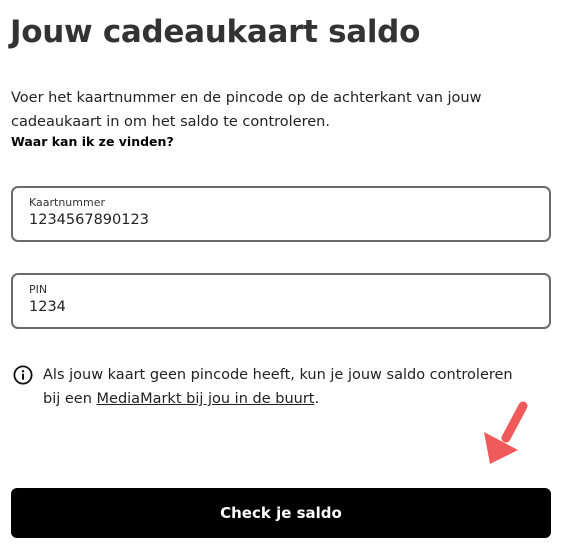 The width and height of the screenshot is (563, 551). I want to click on page-title: Jouw cadeaukaart saldo, so click(215, 32).